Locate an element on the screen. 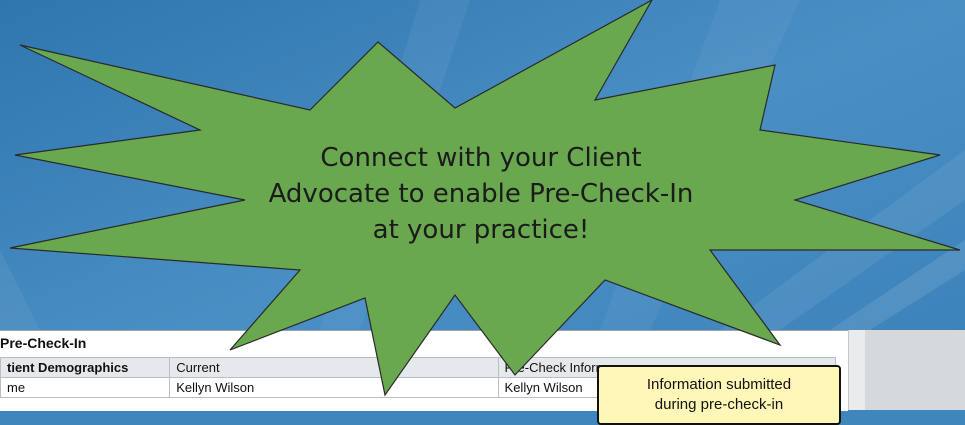 The width and height of the screenshot is (965, 425). starburst-line-2: Advocate to enable Pre-Check-In is located at coordinates (481, 194).